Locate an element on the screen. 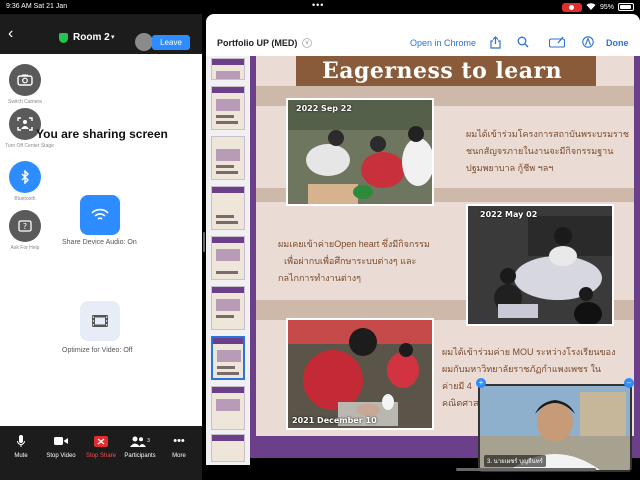  activity-photo: 2022 May 02 is located at coordinates (540, 265).